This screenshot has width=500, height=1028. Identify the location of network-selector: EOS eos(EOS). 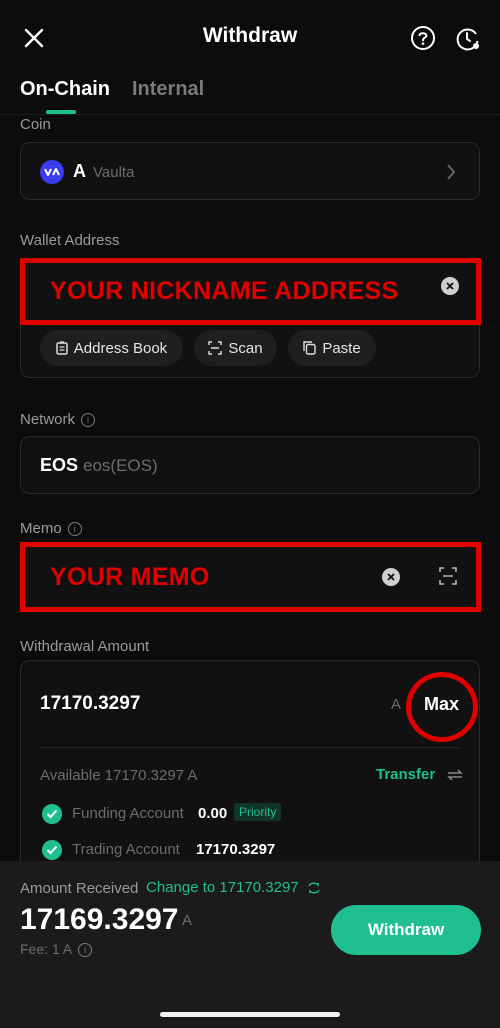
(250, 465).